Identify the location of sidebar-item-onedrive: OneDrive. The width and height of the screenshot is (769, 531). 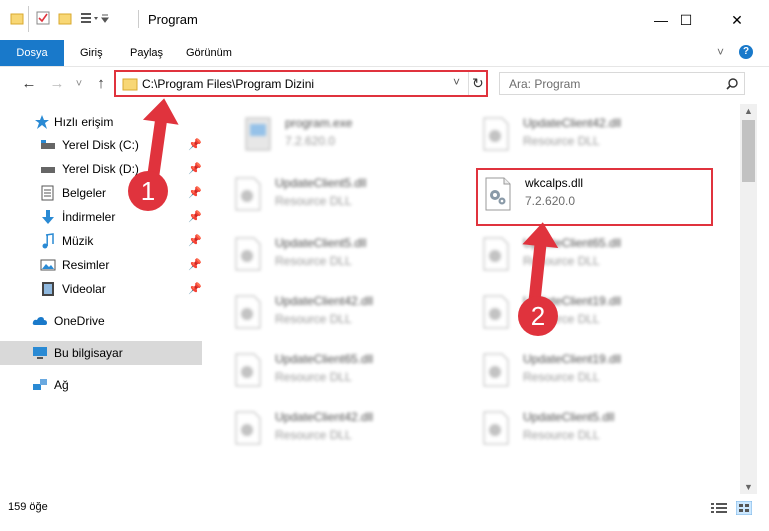
(101, 321).